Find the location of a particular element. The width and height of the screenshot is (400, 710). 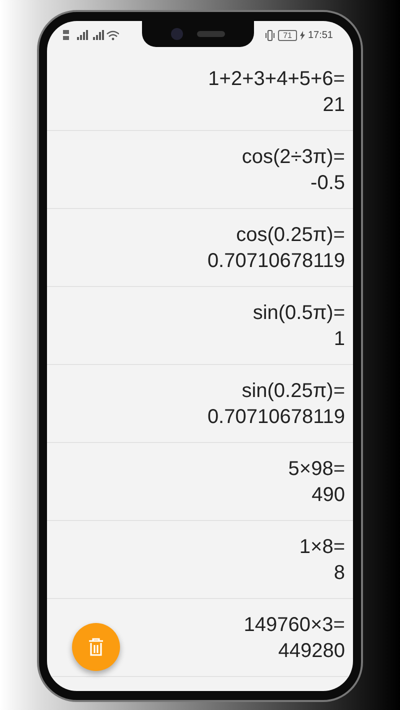

expression-text: 149760×3= is located at coordinates (294, 625).